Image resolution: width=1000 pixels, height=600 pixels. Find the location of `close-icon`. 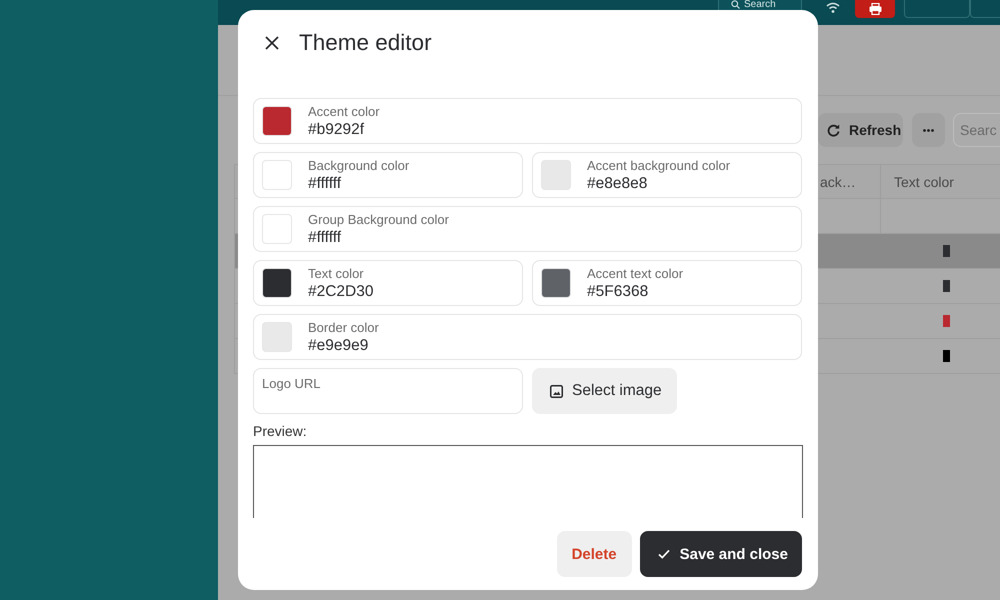

close-icon is located at coordinates (272, 43).